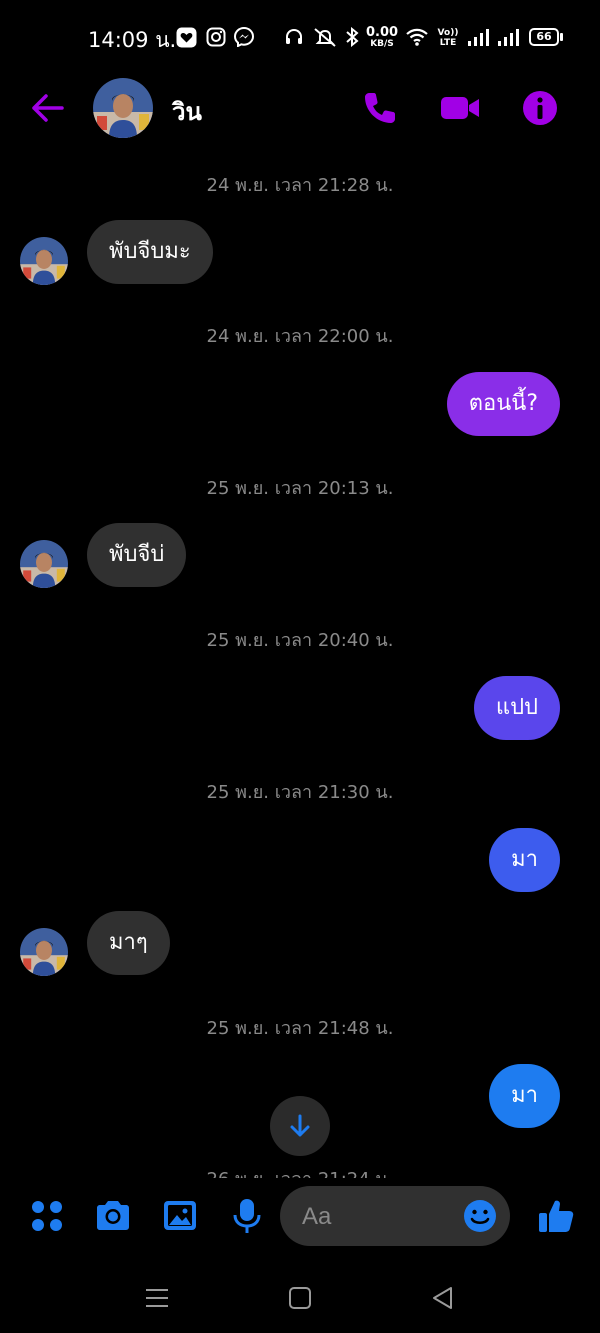  What do you see at coordinates (128, 943) in the screenshot?
I see `incoming-message: มาๆ` at bounding box center [128, 943].